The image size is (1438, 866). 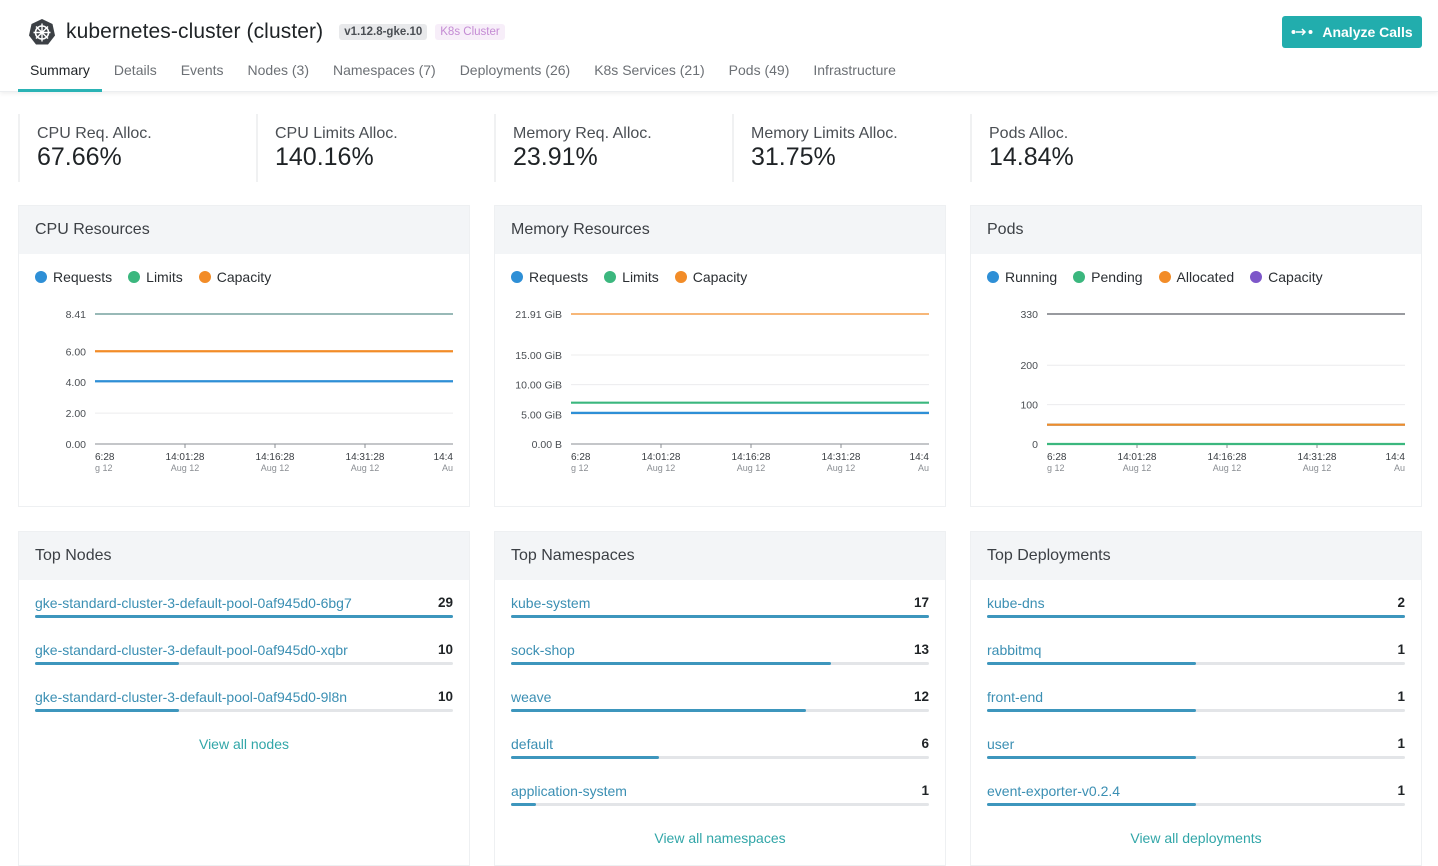 I want to click on y-tick-label: 0, so click(x=1035, y=445).